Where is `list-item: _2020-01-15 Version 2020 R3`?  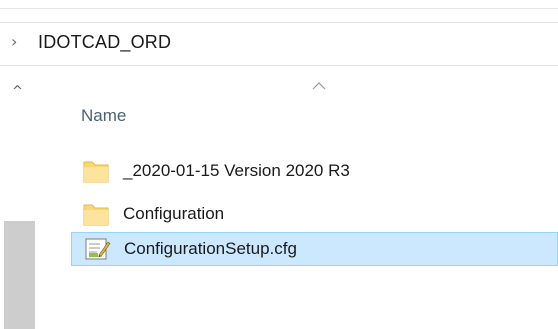
list-item: _2020-01-15 Version 2020 R3 is located at coordinates (314, 171).